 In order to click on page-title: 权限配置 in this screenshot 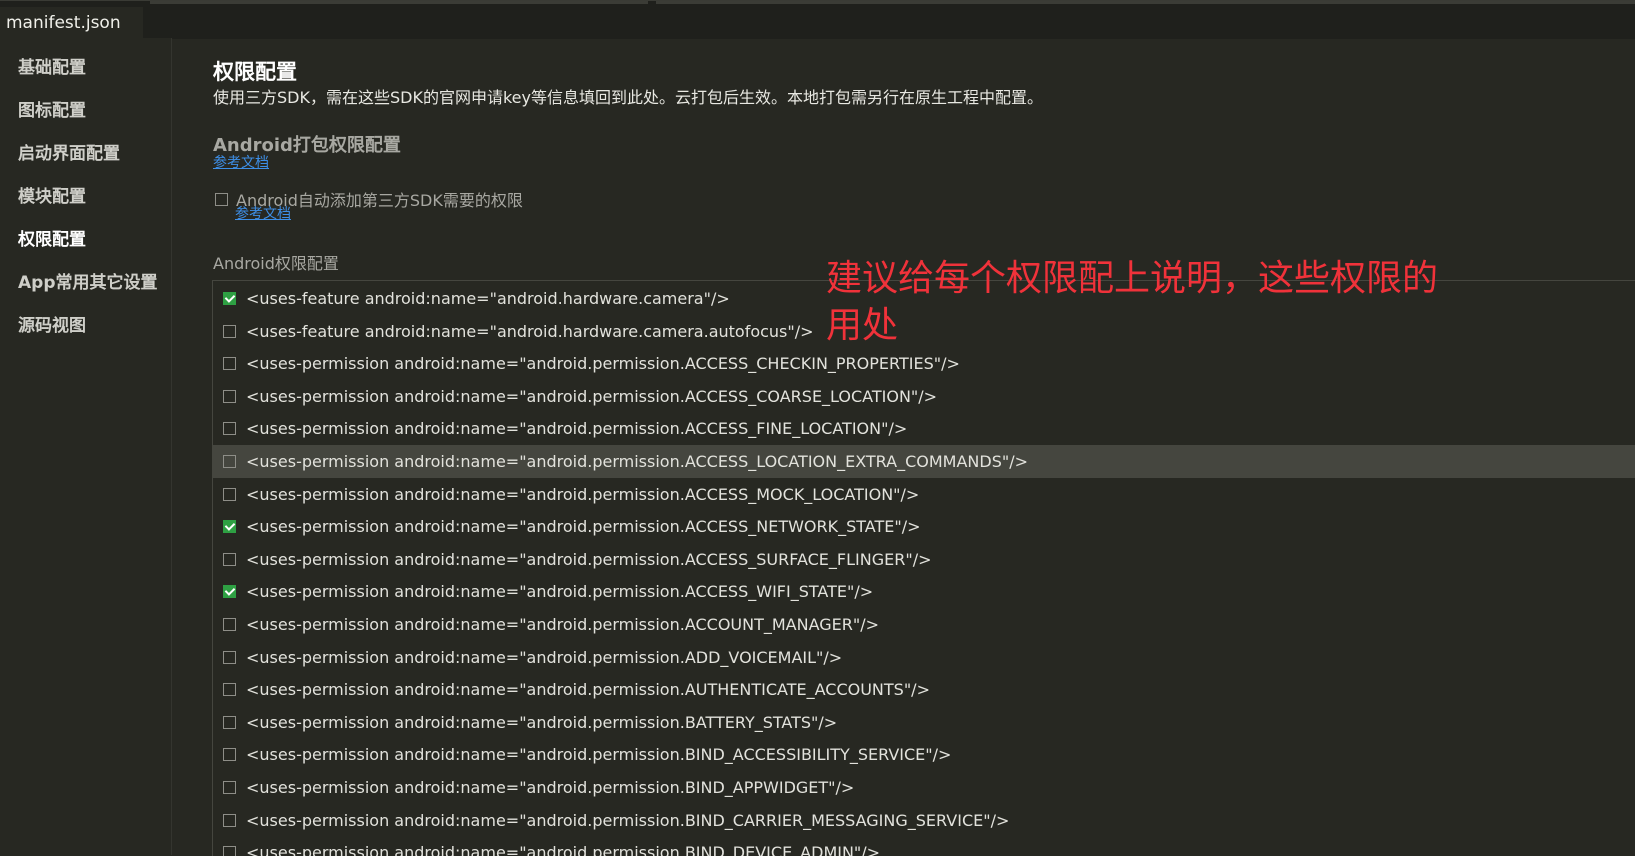, I will do `click(255, 72)`.